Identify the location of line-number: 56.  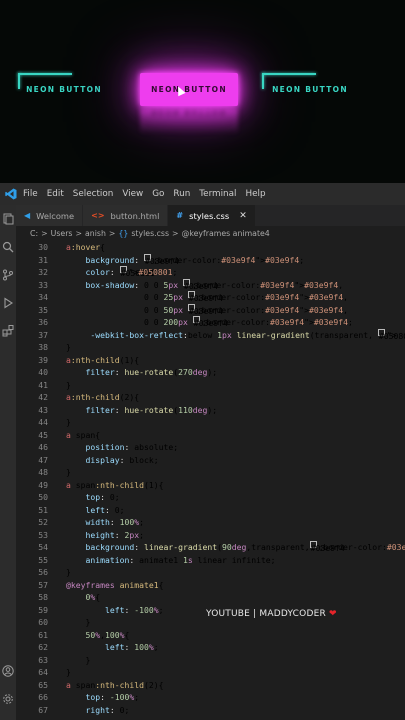
(43, 572).